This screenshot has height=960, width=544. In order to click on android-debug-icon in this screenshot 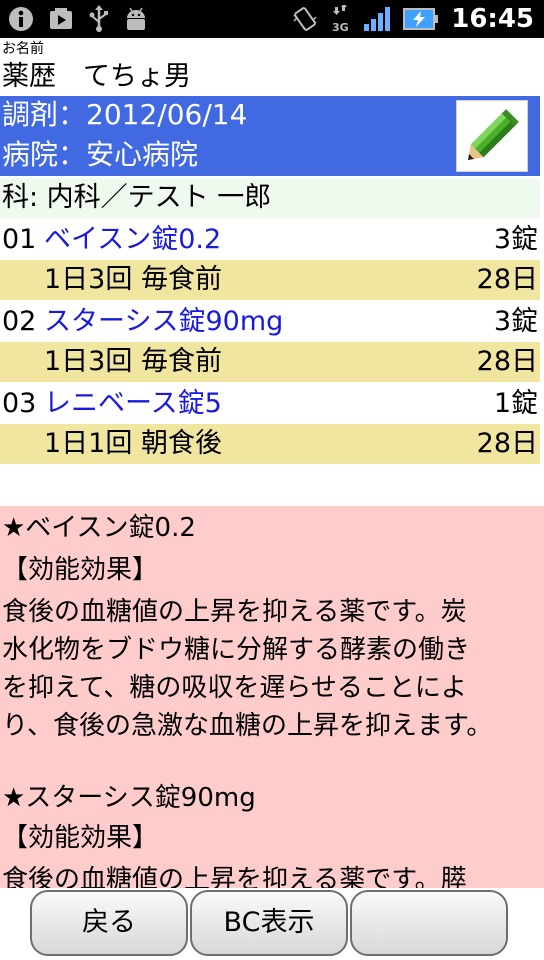, I will do `click(136, 18)`.